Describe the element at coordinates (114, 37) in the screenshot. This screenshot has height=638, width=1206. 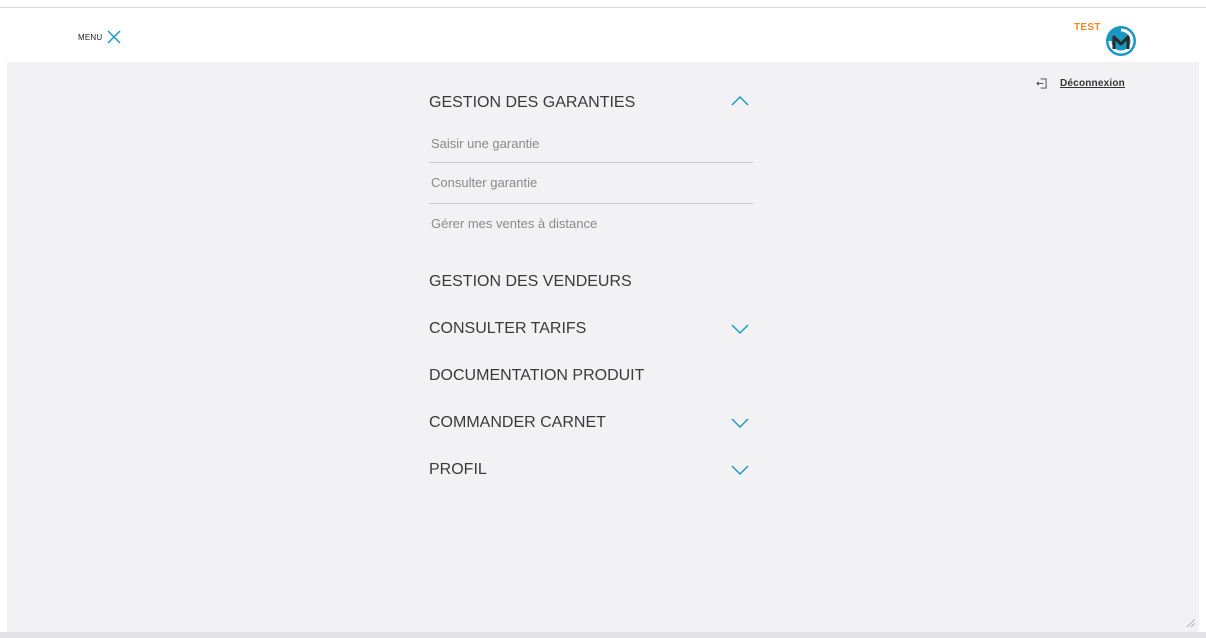
I see `close-icon` at that location.